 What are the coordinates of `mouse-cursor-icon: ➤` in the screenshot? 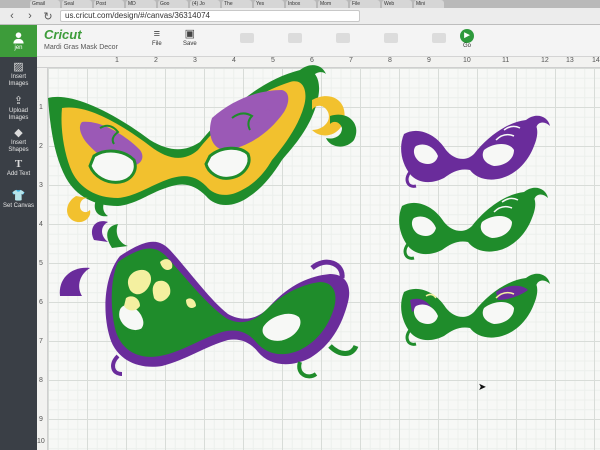 It's located at (482, 387).